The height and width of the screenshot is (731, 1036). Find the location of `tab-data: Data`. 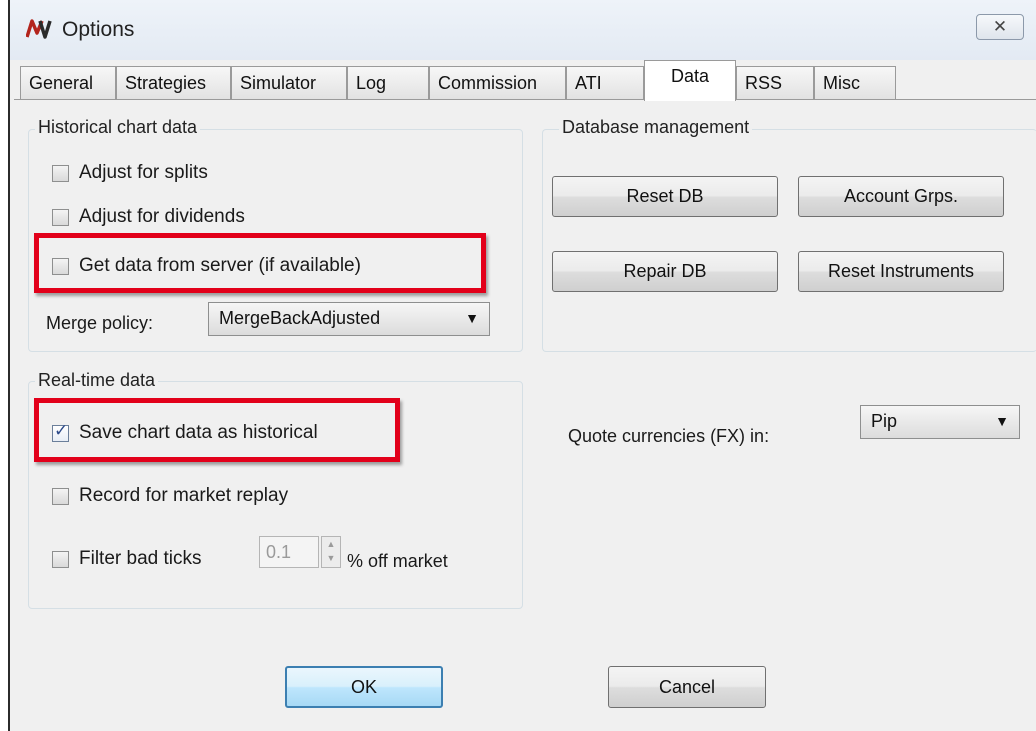

tab-data: Data is located at coordinates (690, 80).